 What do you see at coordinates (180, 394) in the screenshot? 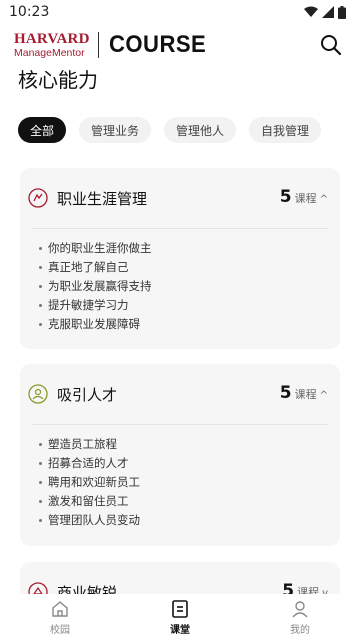
I see `card-header: 吸引人才 5 课程 ^` at bounding box center [180, 394].